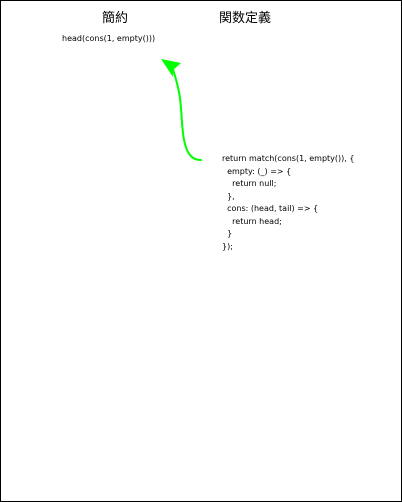 The height and width of the screenshot is (502, 402). I want to click on curved-arrow-icon, so click(181, 110).